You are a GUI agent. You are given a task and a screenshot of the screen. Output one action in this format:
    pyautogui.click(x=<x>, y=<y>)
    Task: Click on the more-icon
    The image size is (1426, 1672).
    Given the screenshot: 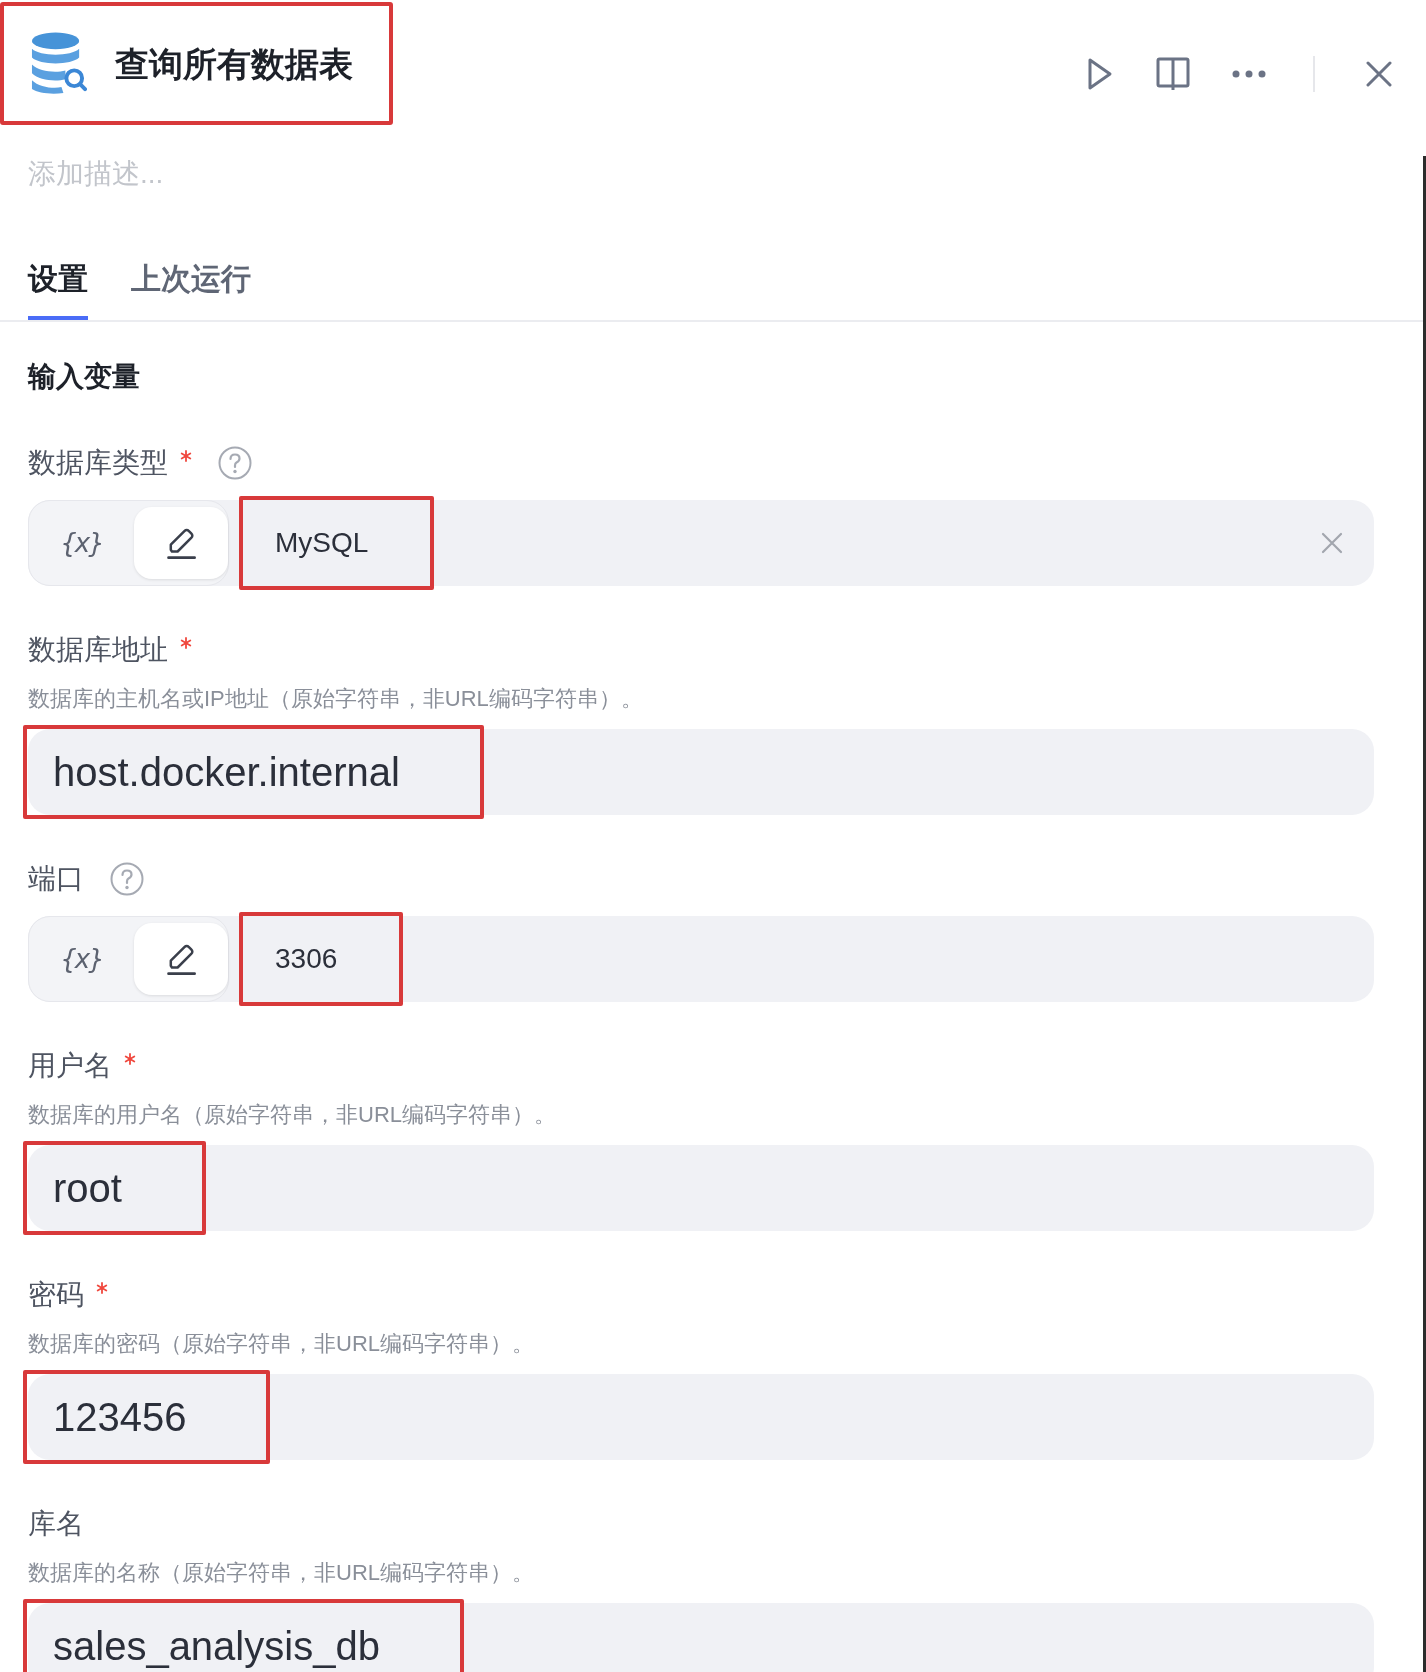 What is the action you would take?
    pyautogui.click(x=1249, y=74)
    